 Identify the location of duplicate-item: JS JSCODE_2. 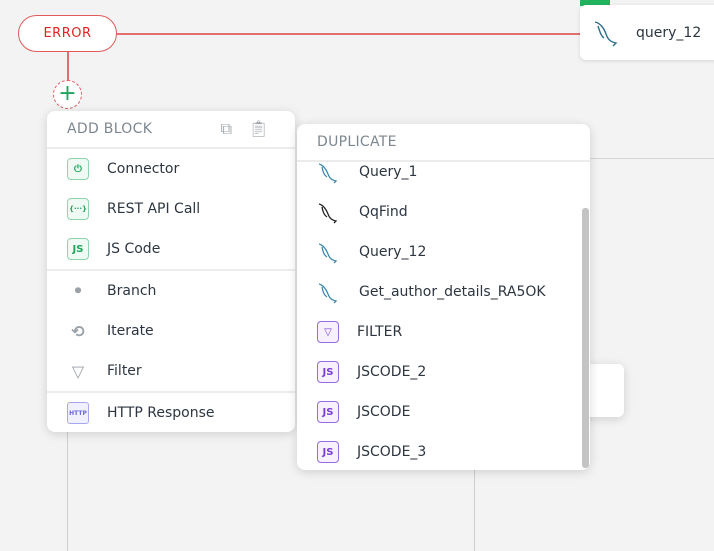
(443, 372).